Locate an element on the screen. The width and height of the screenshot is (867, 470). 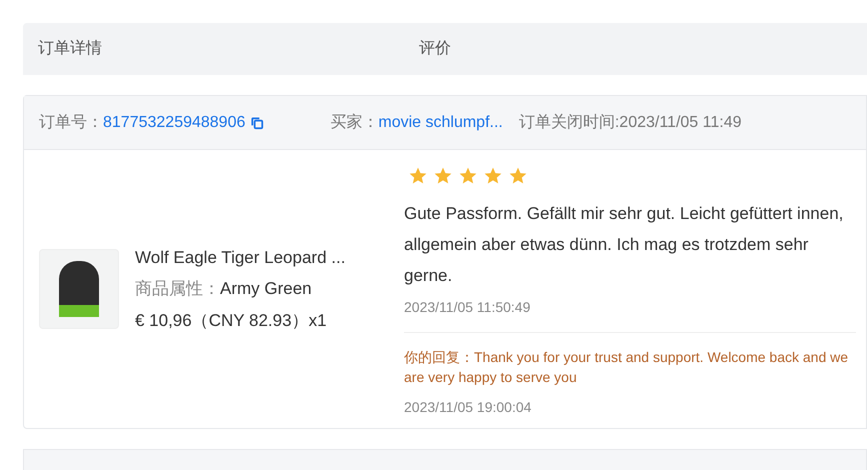
seller-reply: 你的回复：Thank you for your trust and support. Welcome back and we are very happy to serve you is located at coordinates (627, 367).